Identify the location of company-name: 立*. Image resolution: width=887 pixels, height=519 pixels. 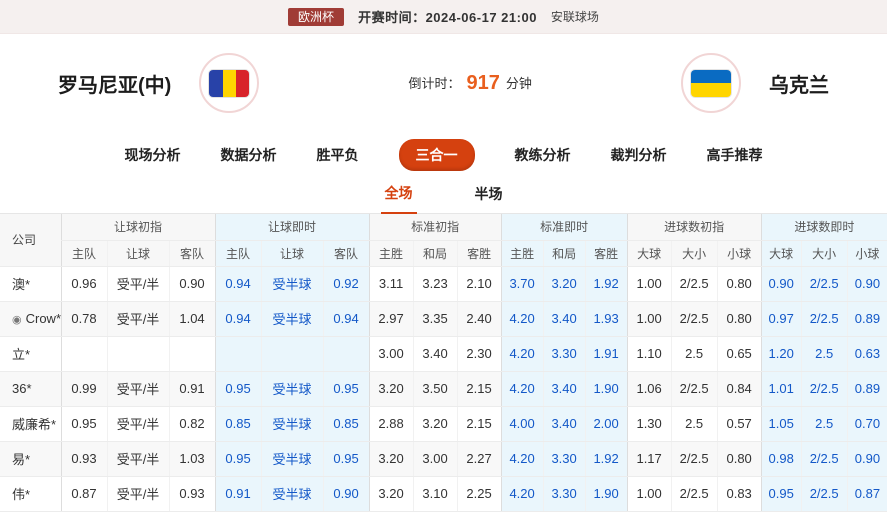
(30, 354).